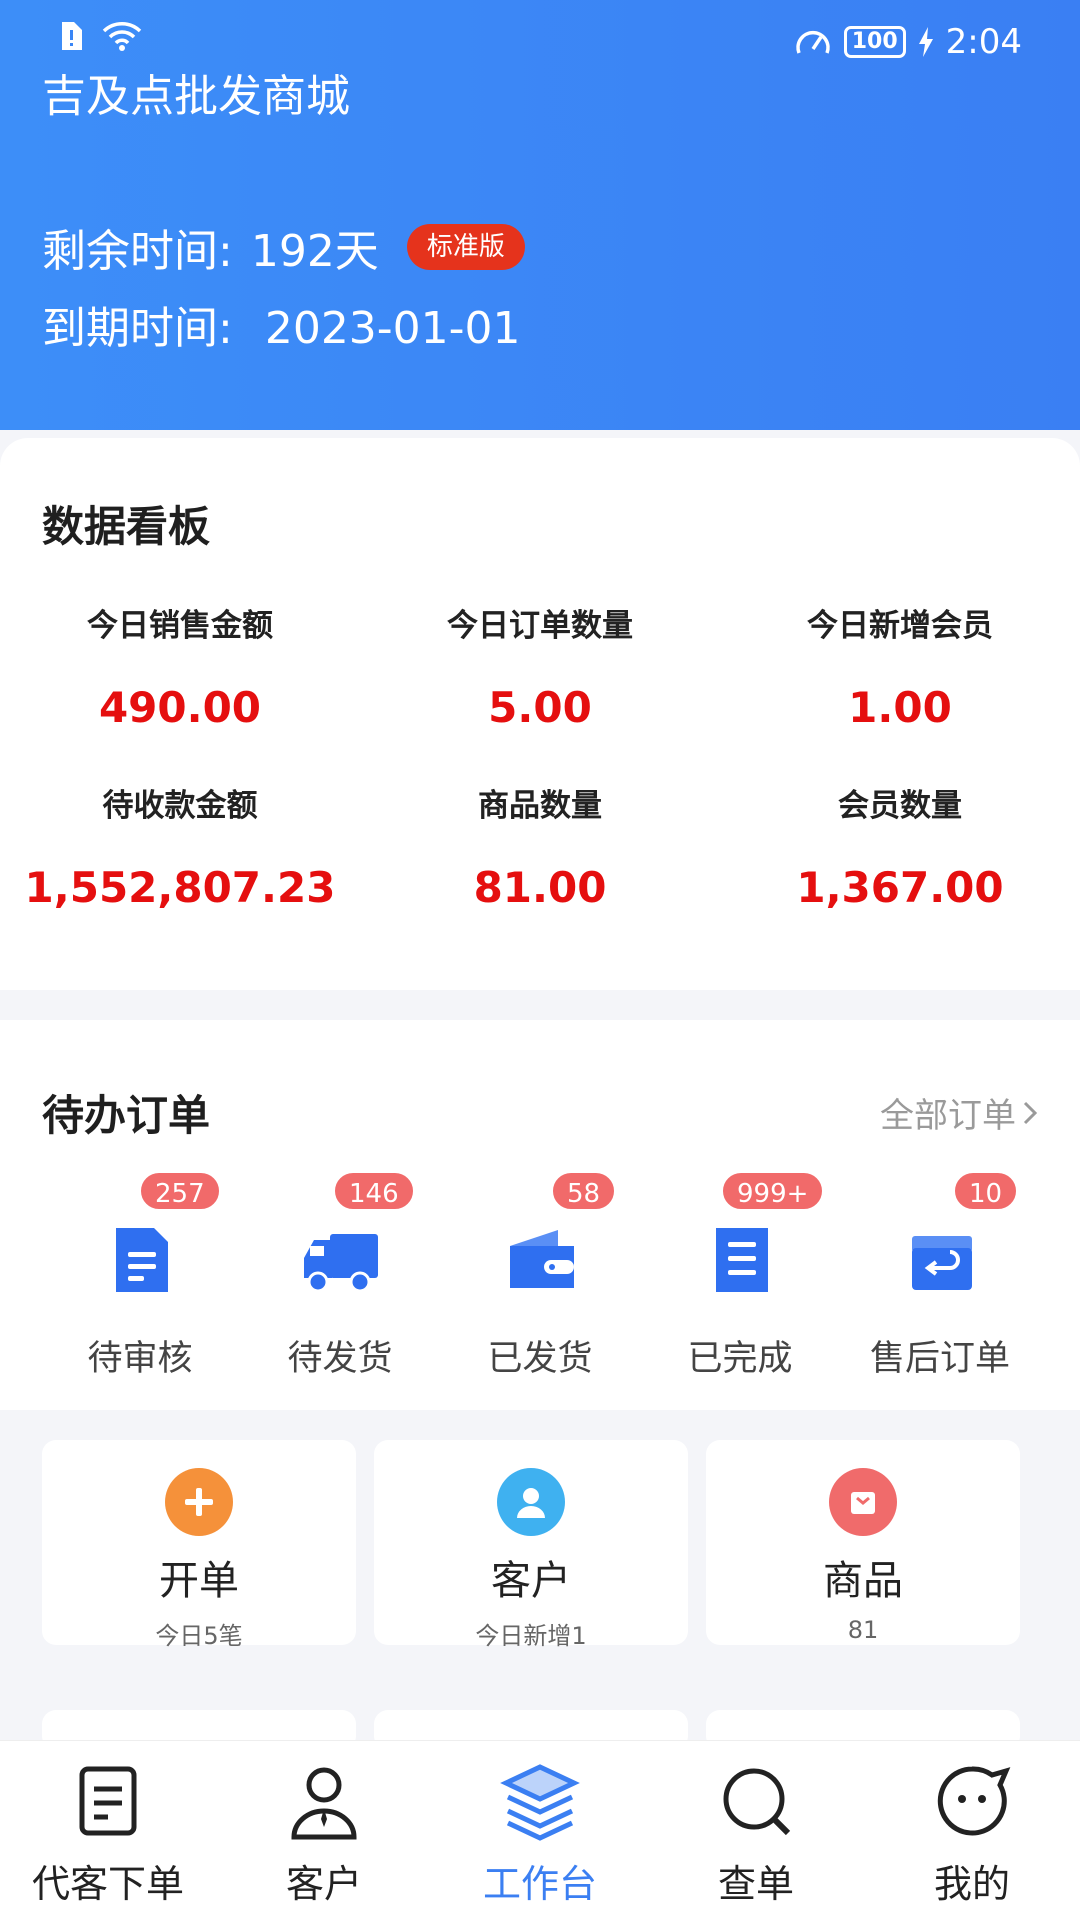  I want to click on order-status-label: 已发货, so click(540, 1359).